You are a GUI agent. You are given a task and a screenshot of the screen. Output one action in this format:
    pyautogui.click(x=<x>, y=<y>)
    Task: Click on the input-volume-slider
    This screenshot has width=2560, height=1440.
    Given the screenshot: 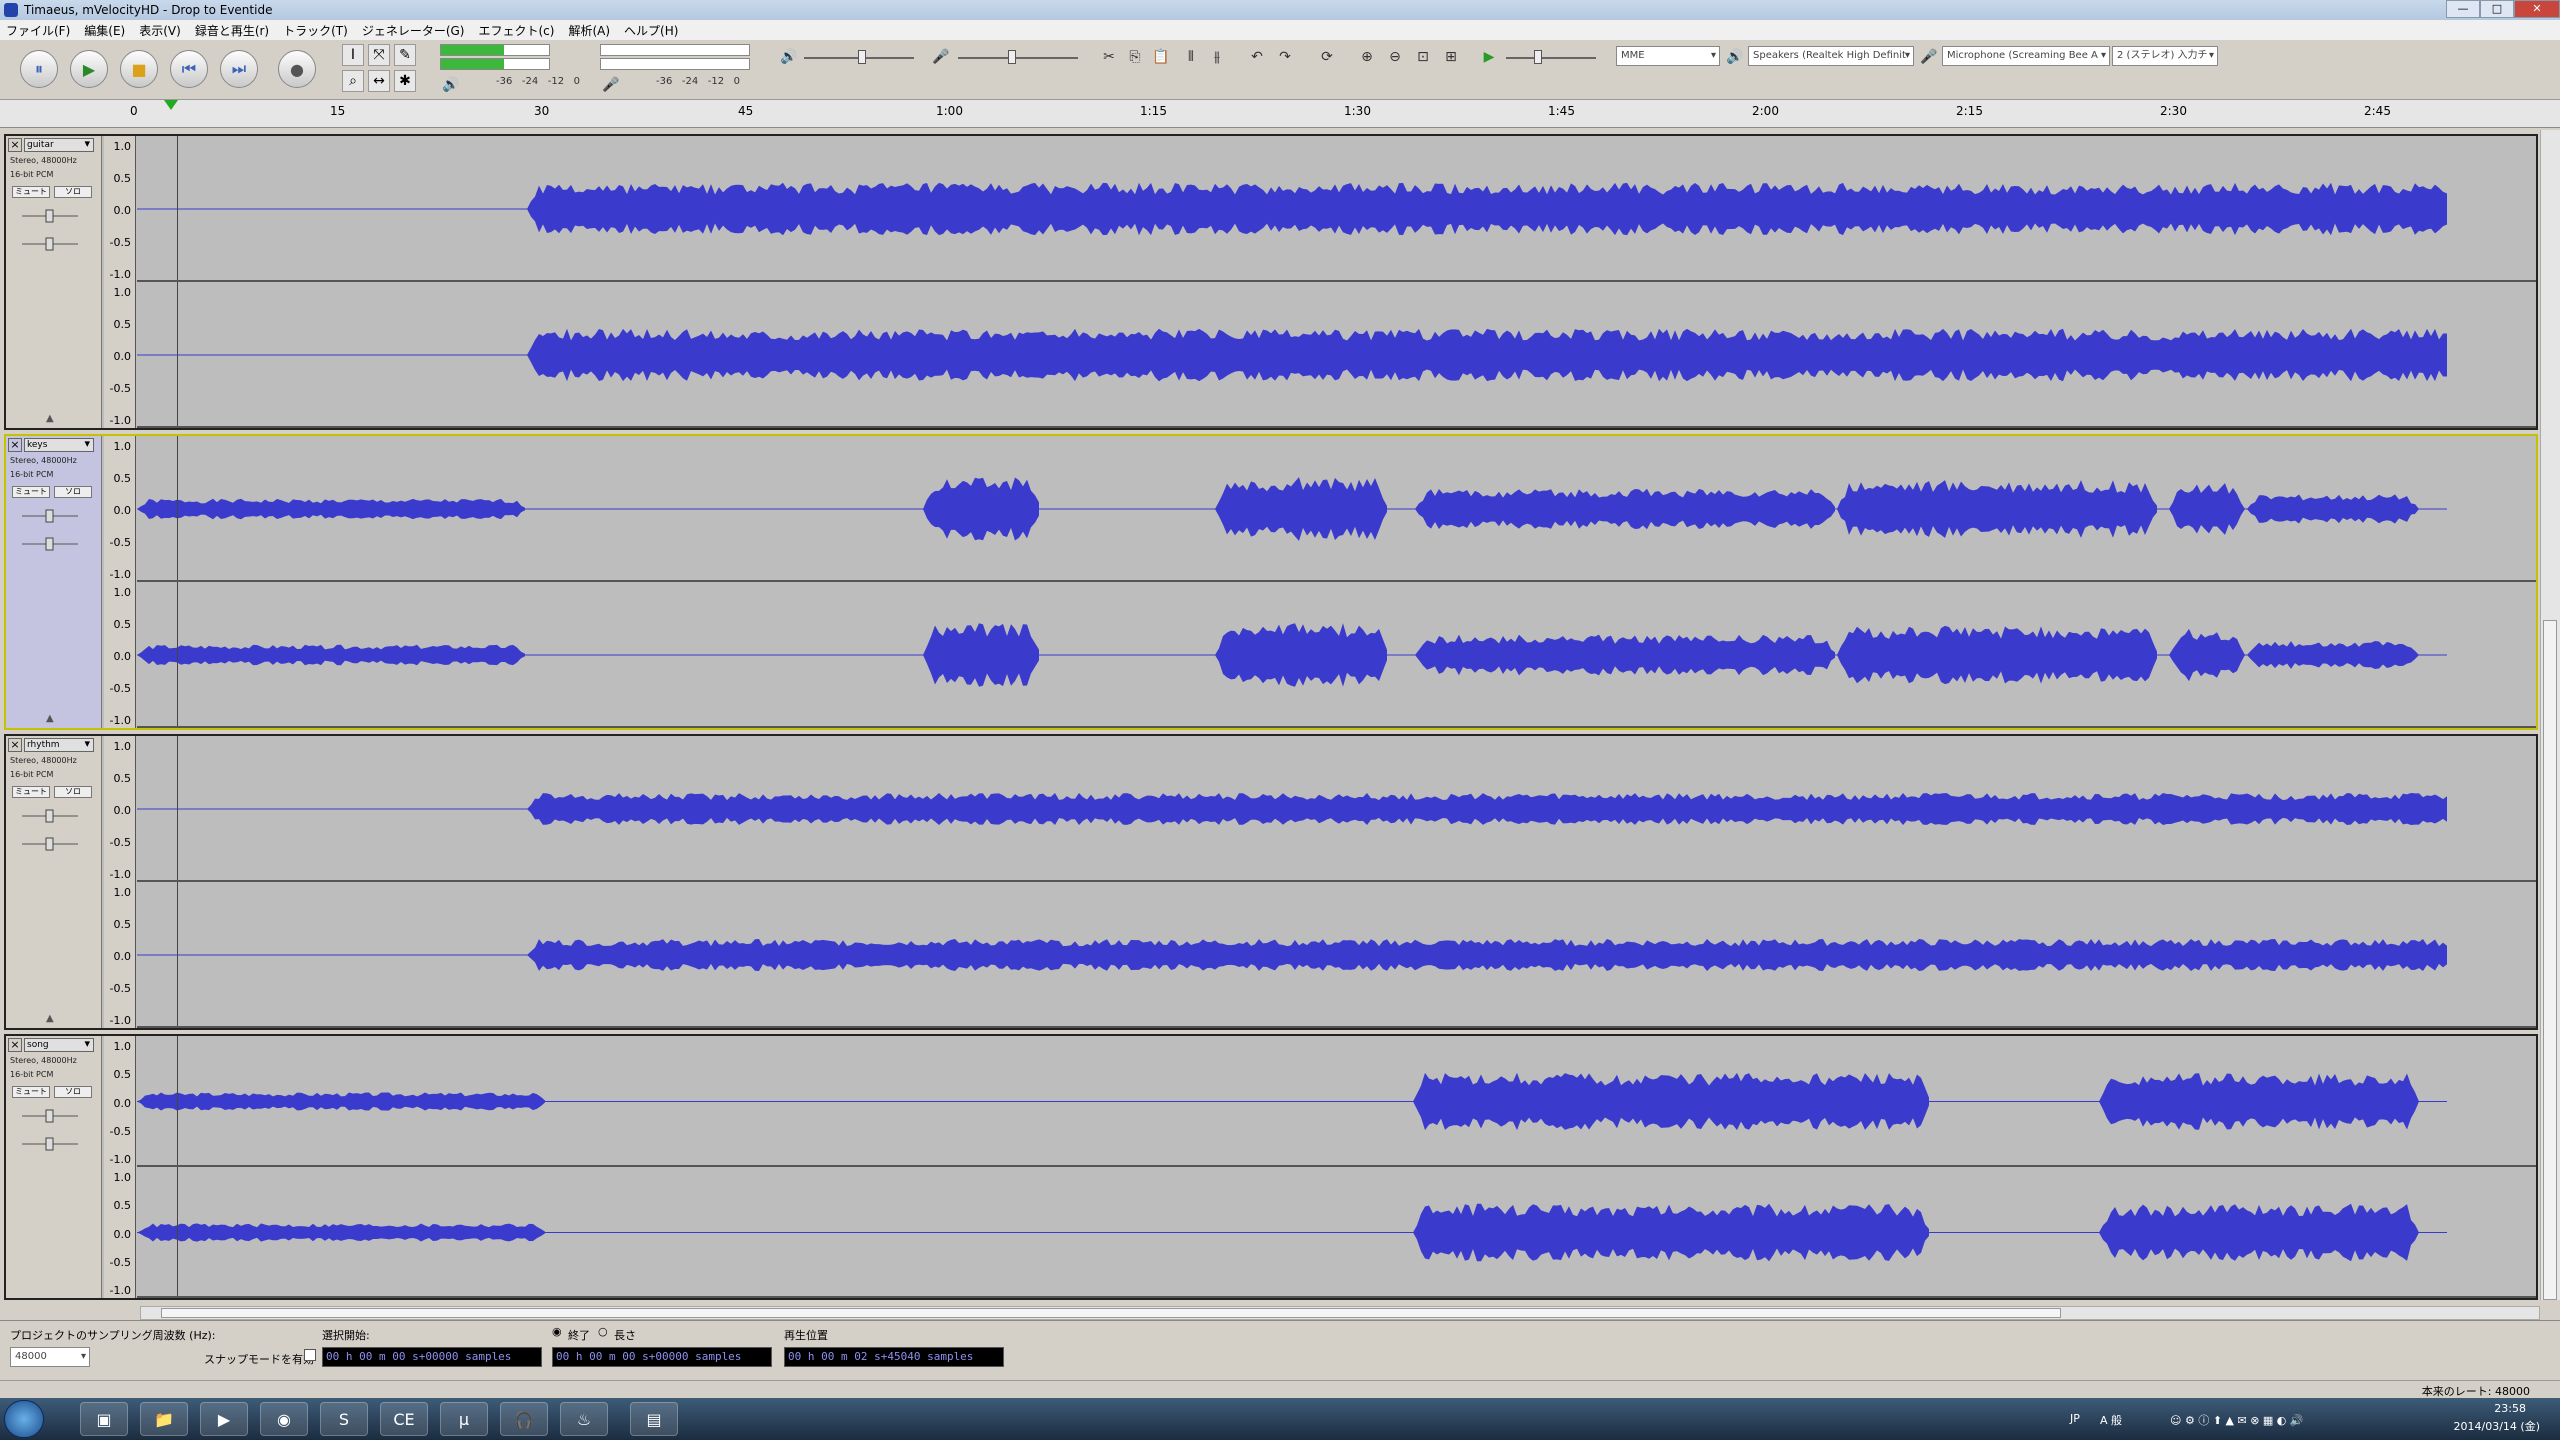 What is the action you would take?
    pyautogui.click(x=1018, y=58)
    